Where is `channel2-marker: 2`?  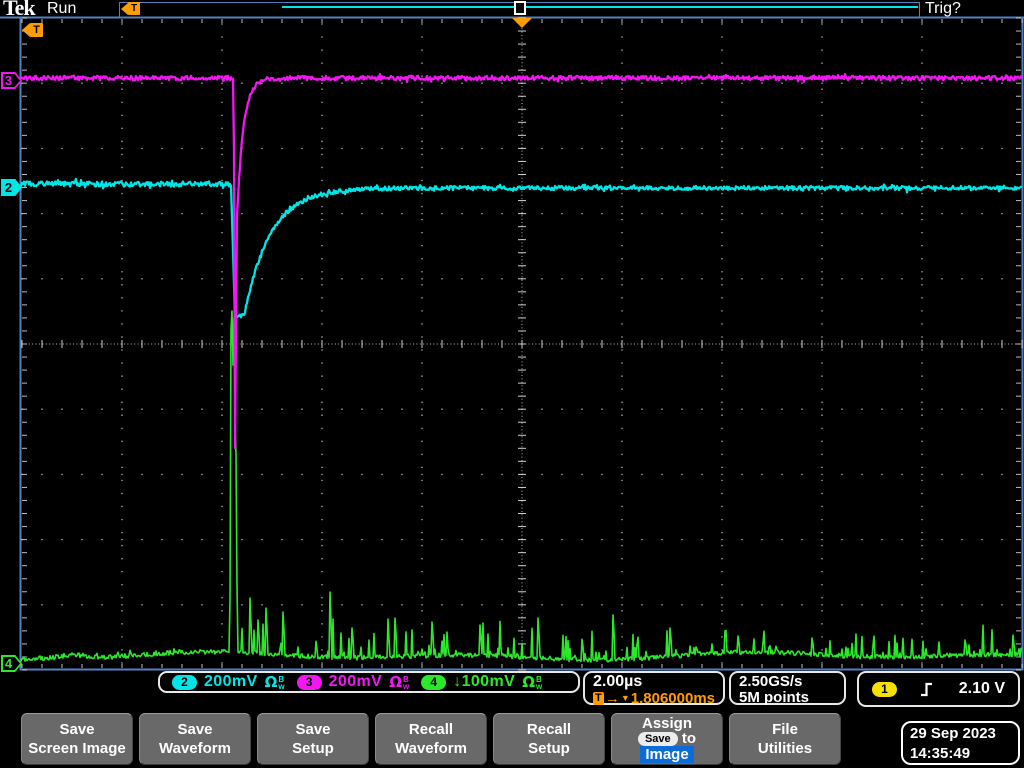 channel2-marker: 2 is located at coordinates (11, 187).